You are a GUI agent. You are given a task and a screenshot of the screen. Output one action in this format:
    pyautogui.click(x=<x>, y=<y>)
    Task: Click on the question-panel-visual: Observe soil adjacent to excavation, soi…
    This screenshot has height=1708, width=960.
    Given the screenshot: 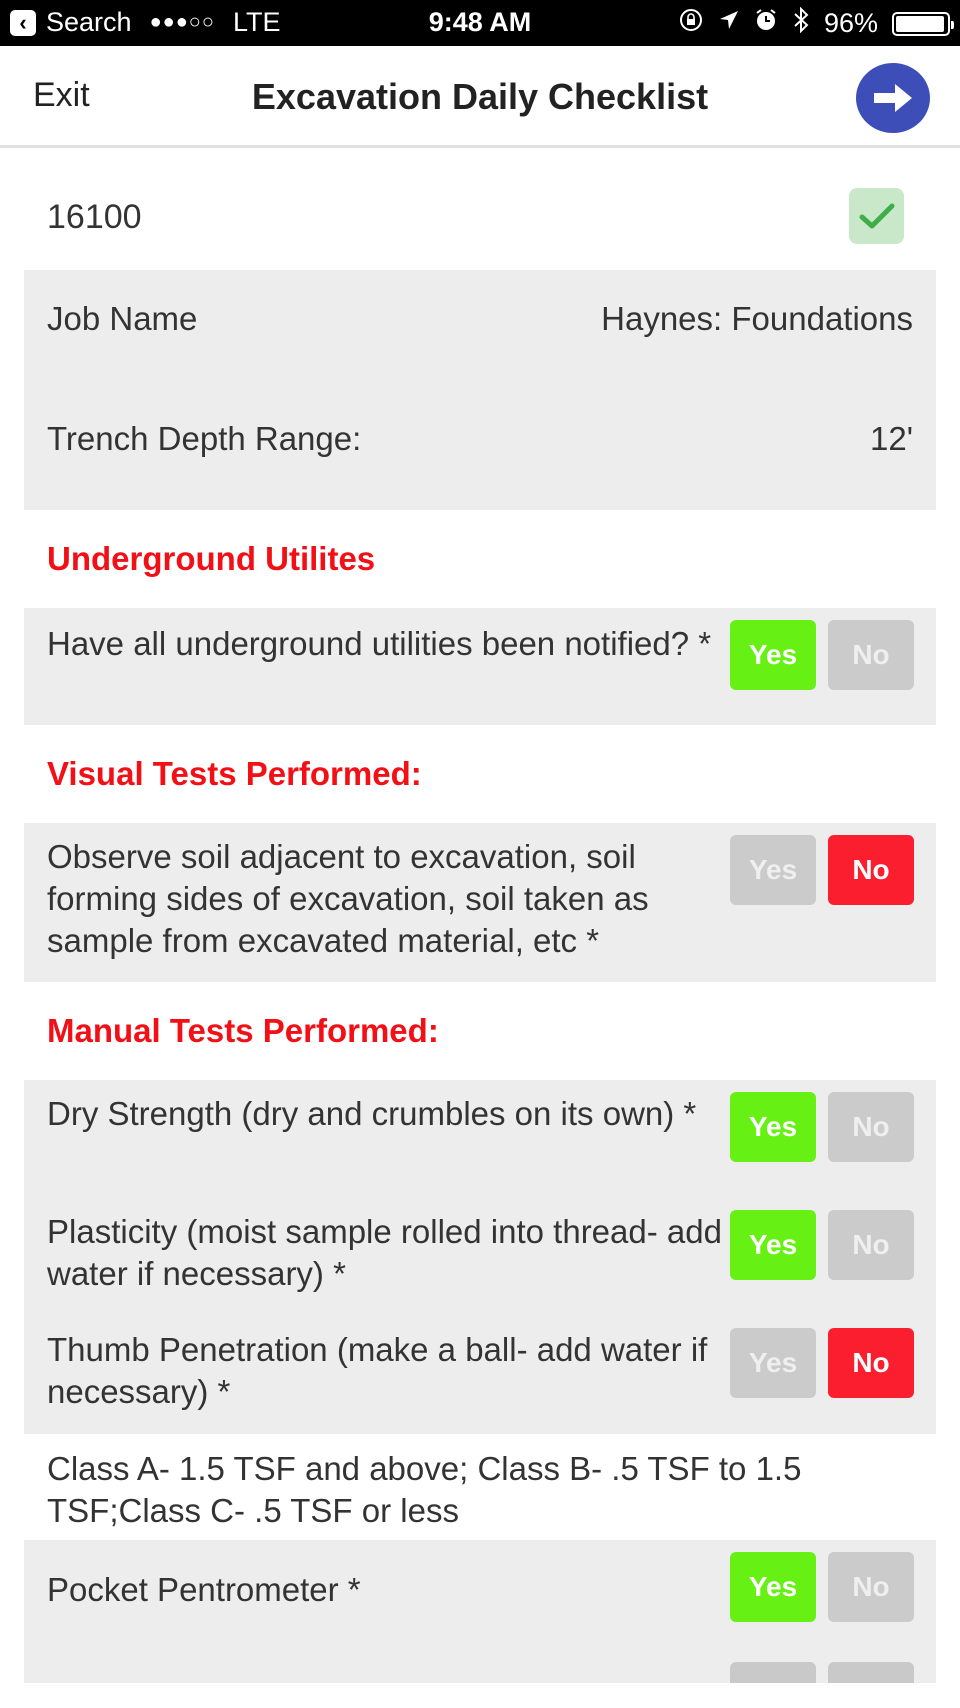 What is the action you would take?
    pyautogui.click(x=480, y=902)
    